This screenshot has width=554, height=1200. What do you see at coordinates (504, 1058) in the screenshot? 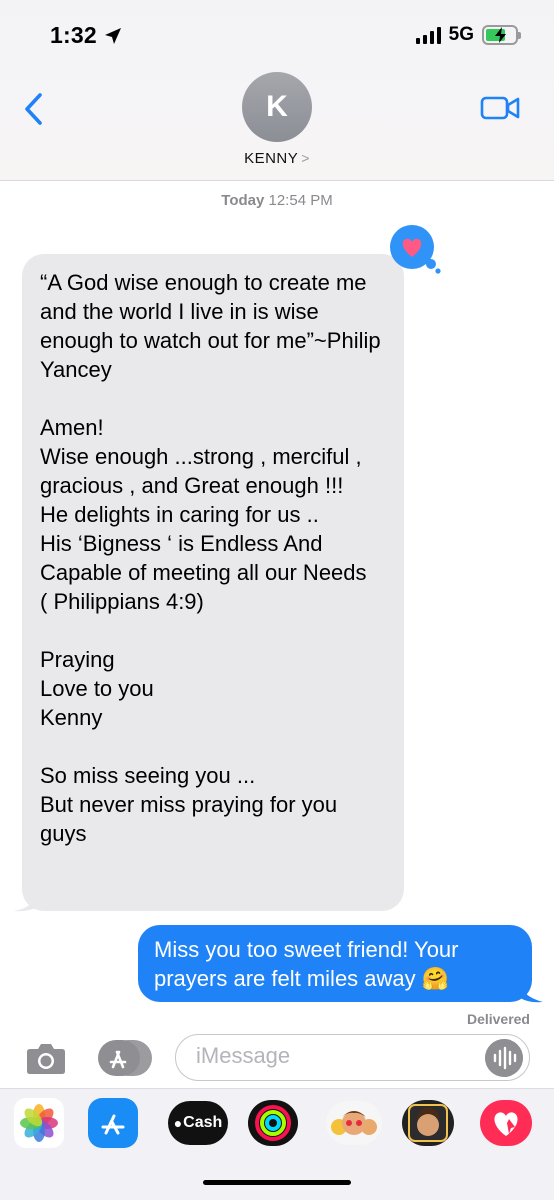
I see `audio-message-icon` at bounding box center [504, 1058].